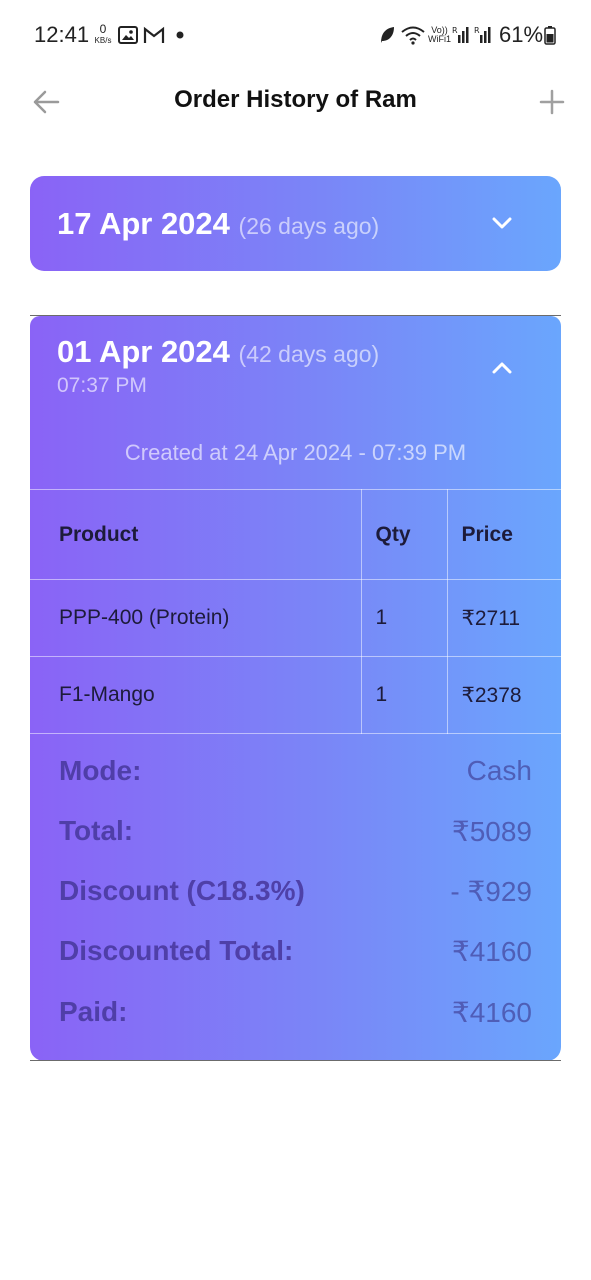 Image resolution: width=591 pixels, height=1280 pixels. I want to click on add-order-button, so click(552, 102).